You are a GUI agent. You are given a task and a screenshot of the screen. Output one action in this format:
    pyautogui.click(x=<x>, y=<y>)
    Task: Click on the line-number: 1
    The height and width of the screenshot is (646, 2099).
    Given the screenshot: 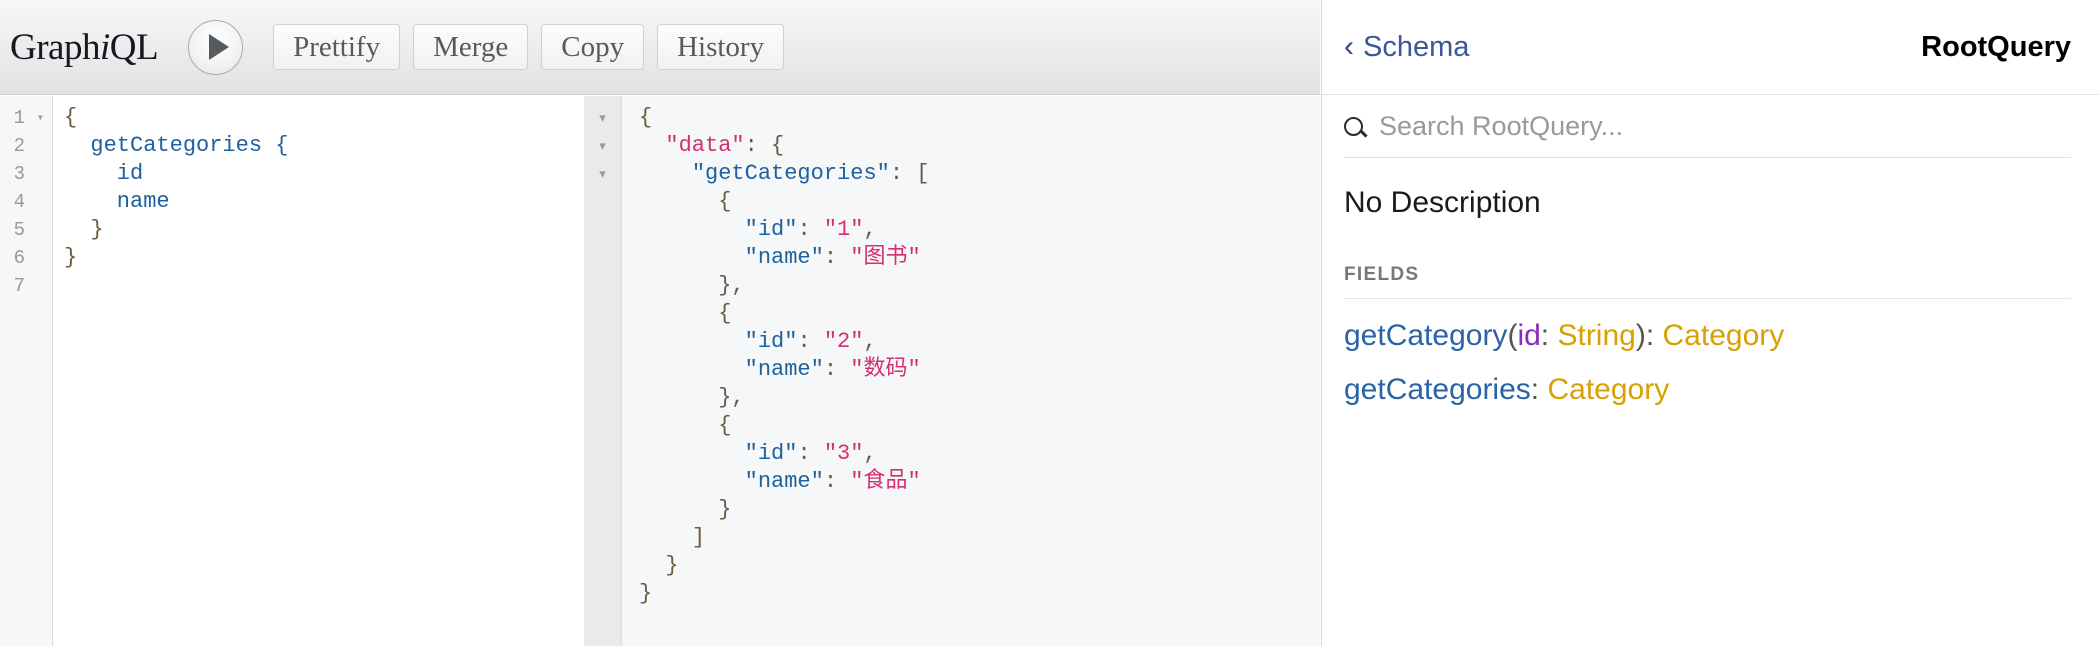 What is the action you would take?
    pyautogui.click(x=19, y=118)
    